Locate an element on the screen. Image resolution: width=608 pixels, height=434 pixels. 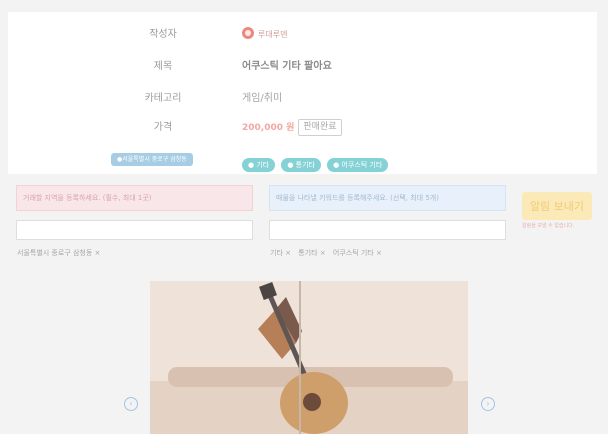
sold-out-button: 판매완료 is located at coordinates (320, 127).